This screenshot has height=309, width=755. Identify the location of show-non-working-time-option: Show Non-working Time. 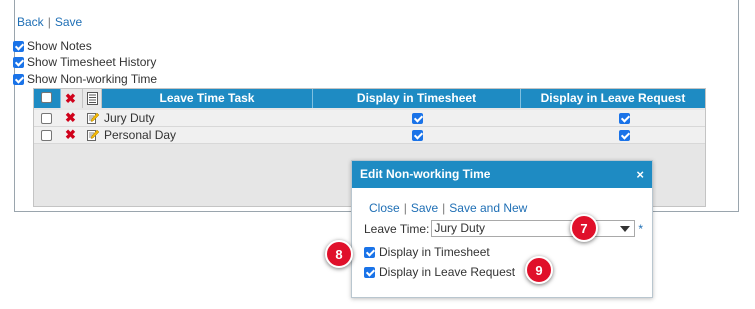
(85, 79).